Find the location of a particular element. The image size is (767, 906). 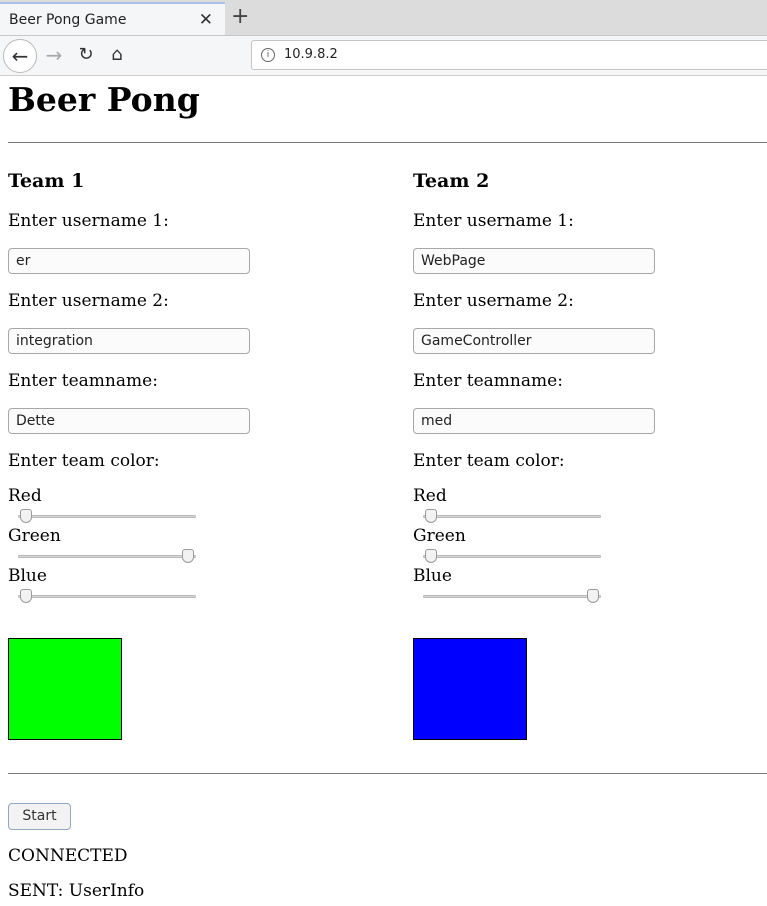

home-icon: ⌂ is located at coordinates (117, 55).